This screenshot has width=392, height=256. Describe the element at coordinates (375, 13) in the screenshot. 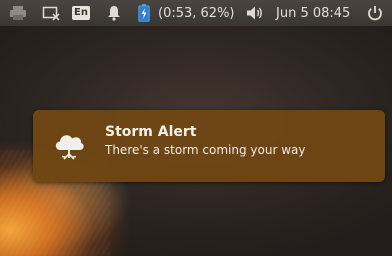

I see `power-icon` at that location.